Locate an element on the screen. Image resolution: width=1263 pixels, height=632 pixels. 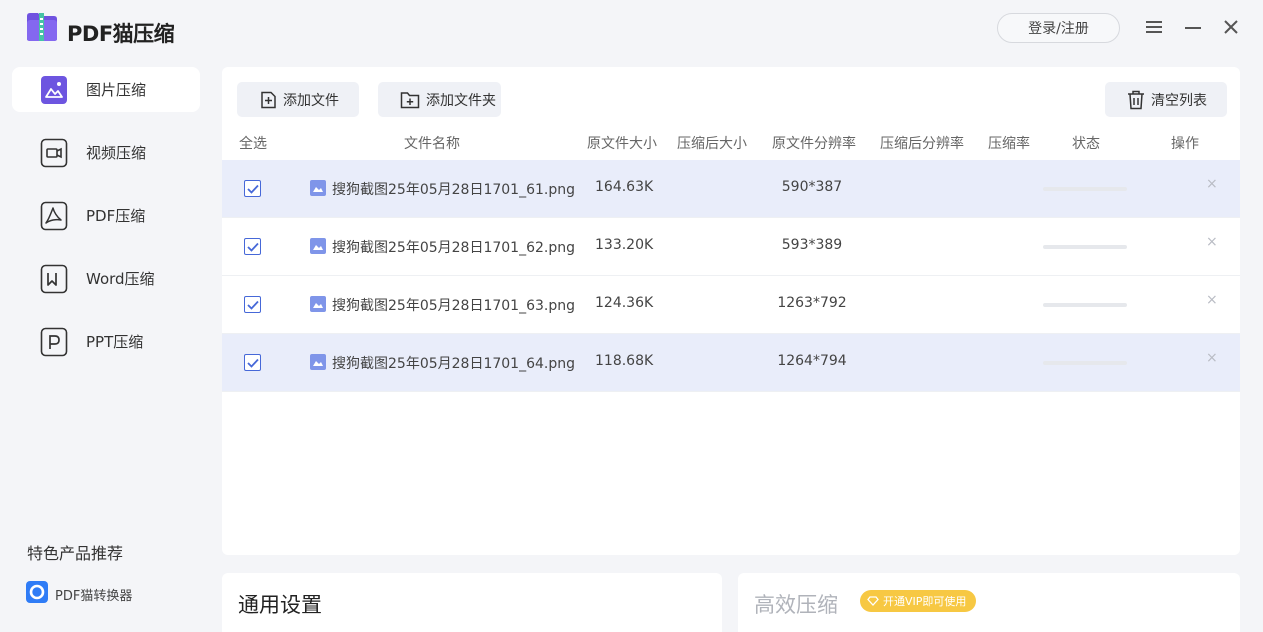
sidebar-item-label: 视频压缩 is located at coordinates (116, 153).